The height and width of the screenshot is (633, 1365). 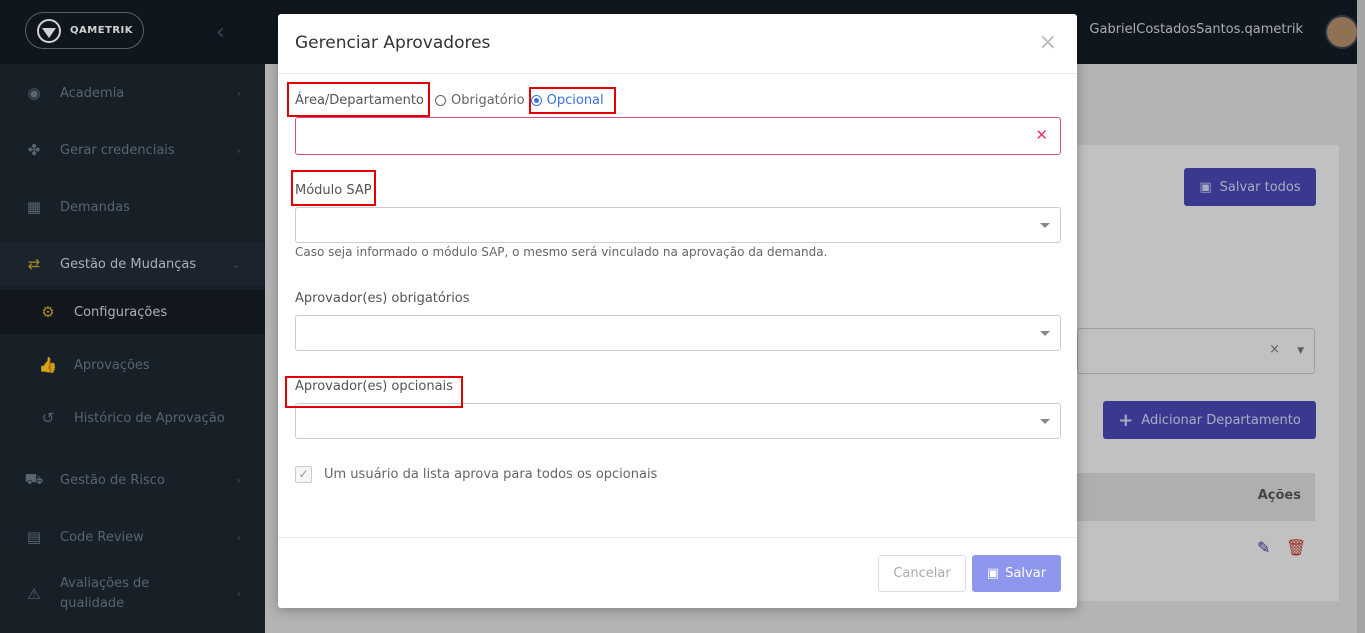 I want to click on area-input: ✕, so click(x=678, y=136).